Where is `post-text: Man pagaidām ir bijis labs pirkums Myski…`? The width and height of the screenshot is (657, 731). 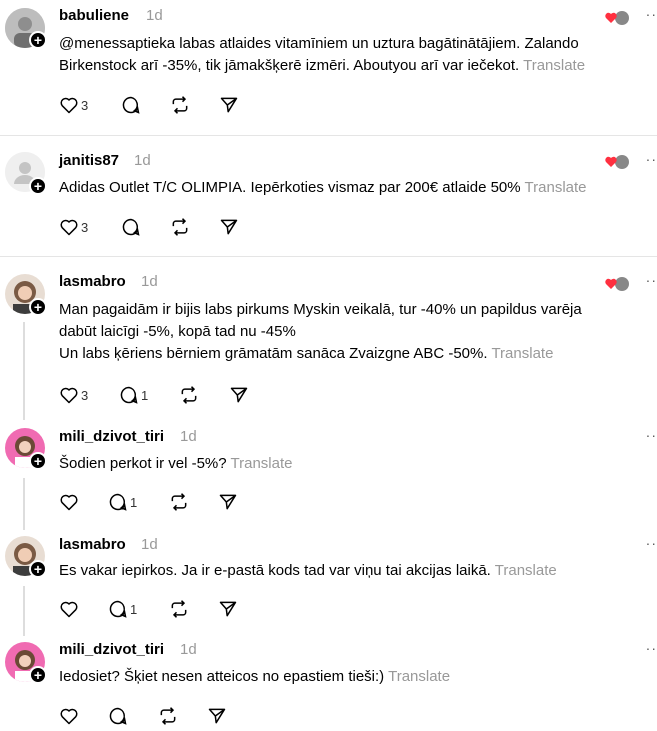 post-text: Man pagaidām ir bijis labs pirkums Myski… is located at coordinates (320, 331).